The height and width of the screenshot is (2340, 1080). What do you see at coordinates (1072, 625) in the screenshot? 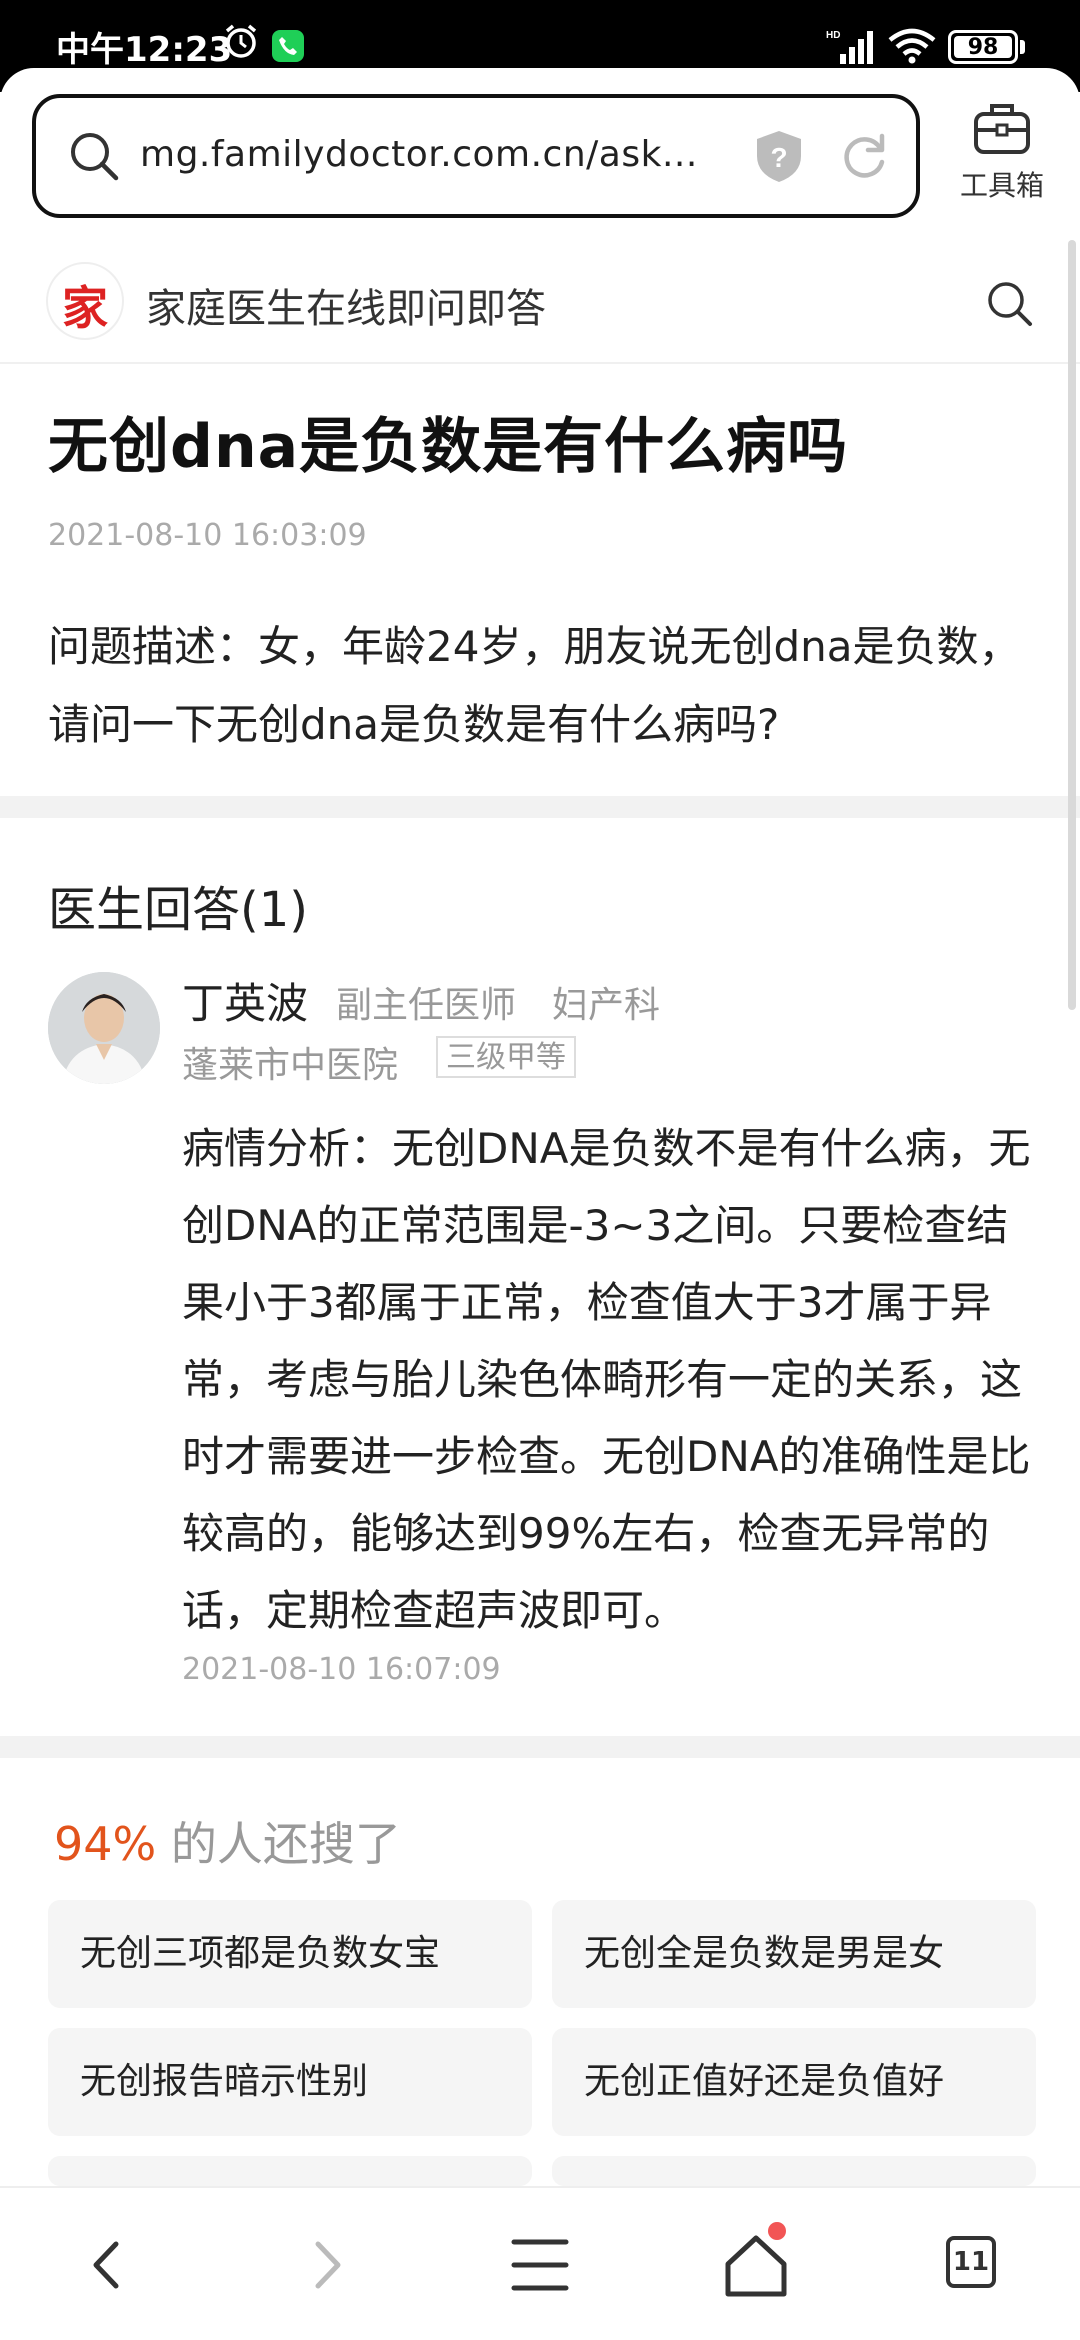
I see `scrollbar` at bounding box center [1072, 625].